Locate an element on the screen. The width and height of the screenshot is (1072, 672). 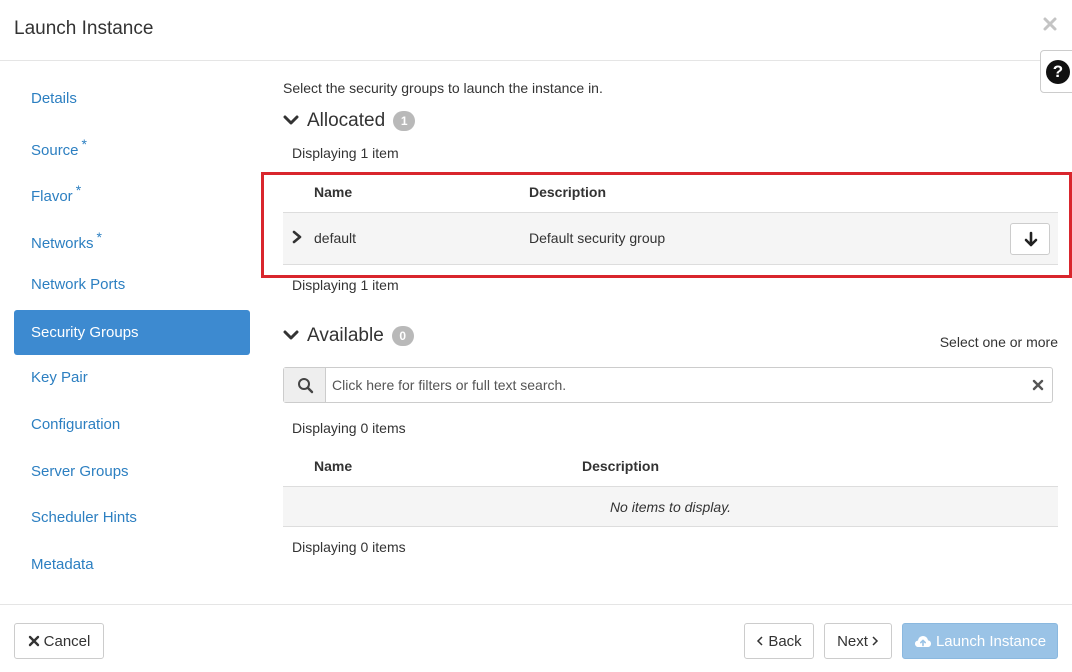
row-name: default is located at coordinates (335, 238).